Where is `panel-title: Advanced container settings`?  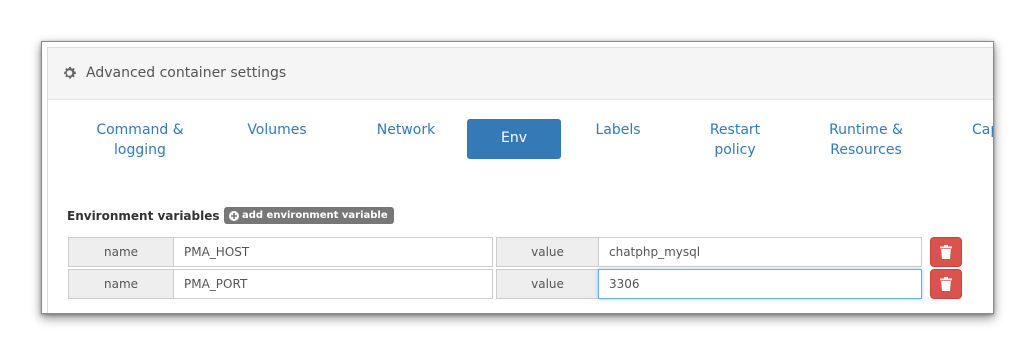 panel-title: Advanced container settings is located at coordinates (186, 73).